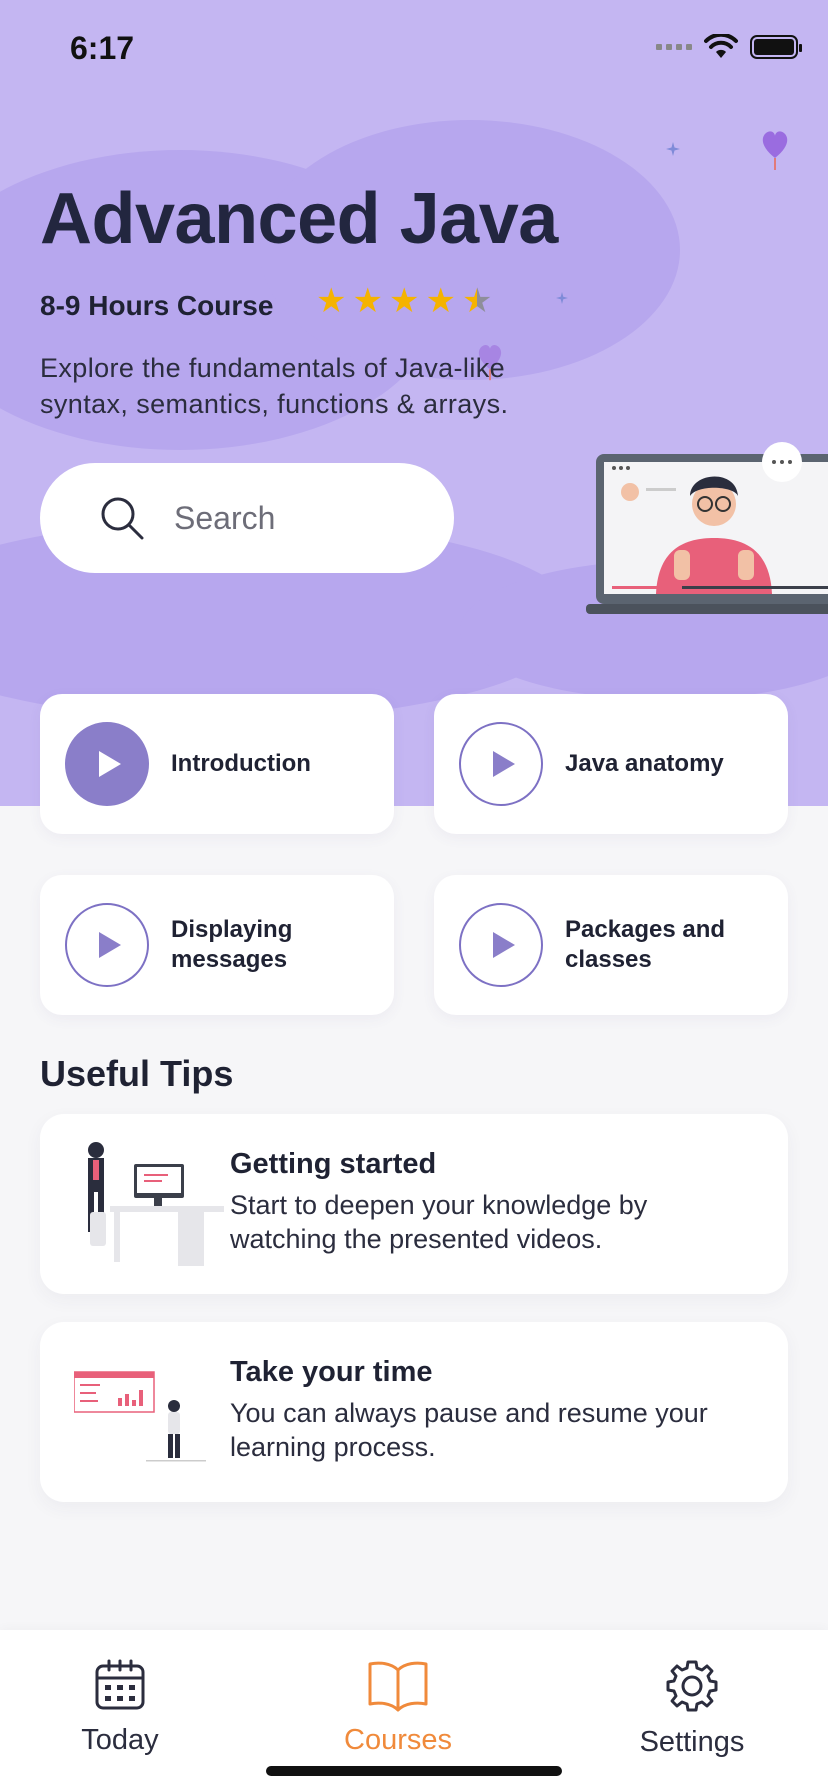 The height and width of the screenshot is (1792, 828). What do you see at coordinates (331, 1372) in the screenshot?
I see `tip-title: Take your time` at bounding box center [331, 1372].